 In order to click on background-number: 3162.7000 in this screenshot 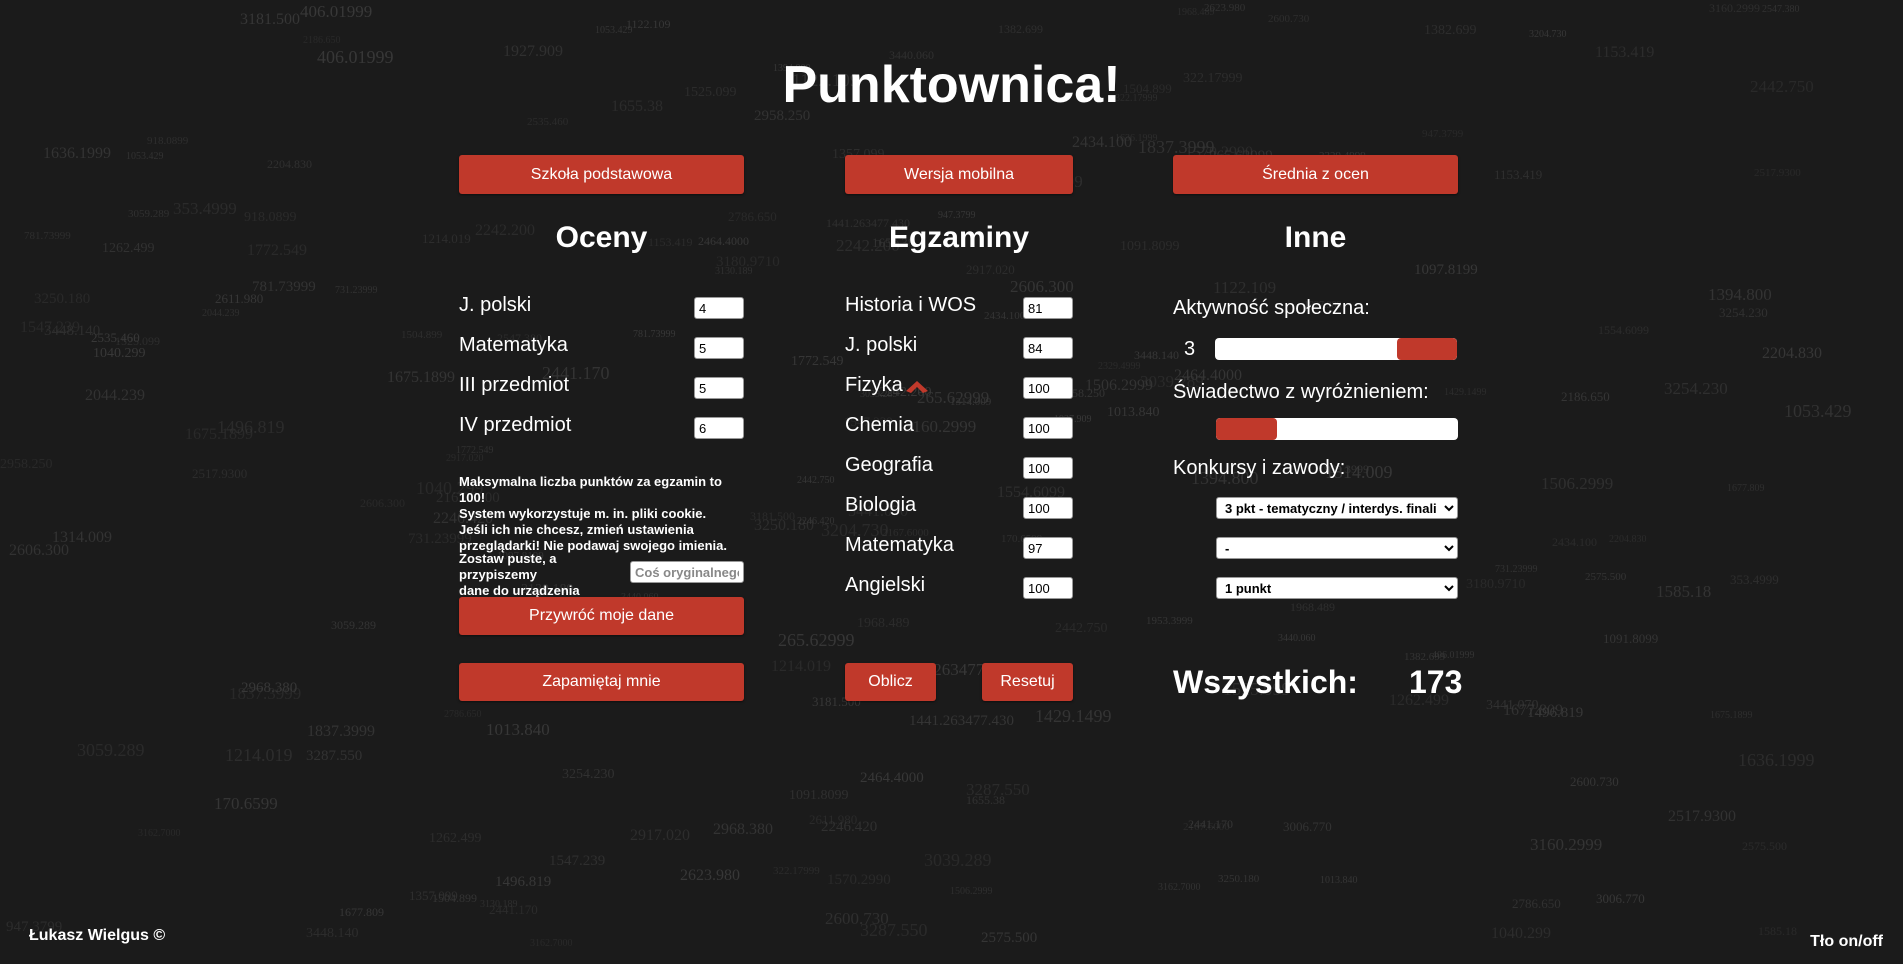, I will do `click(159, 833)`.